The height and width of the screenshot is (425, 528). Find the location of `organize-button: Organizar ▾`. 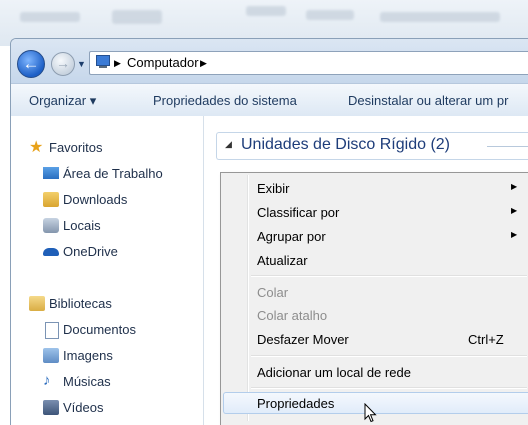

organize-button: Organizar ▾ is located at coordinates (62, 101).